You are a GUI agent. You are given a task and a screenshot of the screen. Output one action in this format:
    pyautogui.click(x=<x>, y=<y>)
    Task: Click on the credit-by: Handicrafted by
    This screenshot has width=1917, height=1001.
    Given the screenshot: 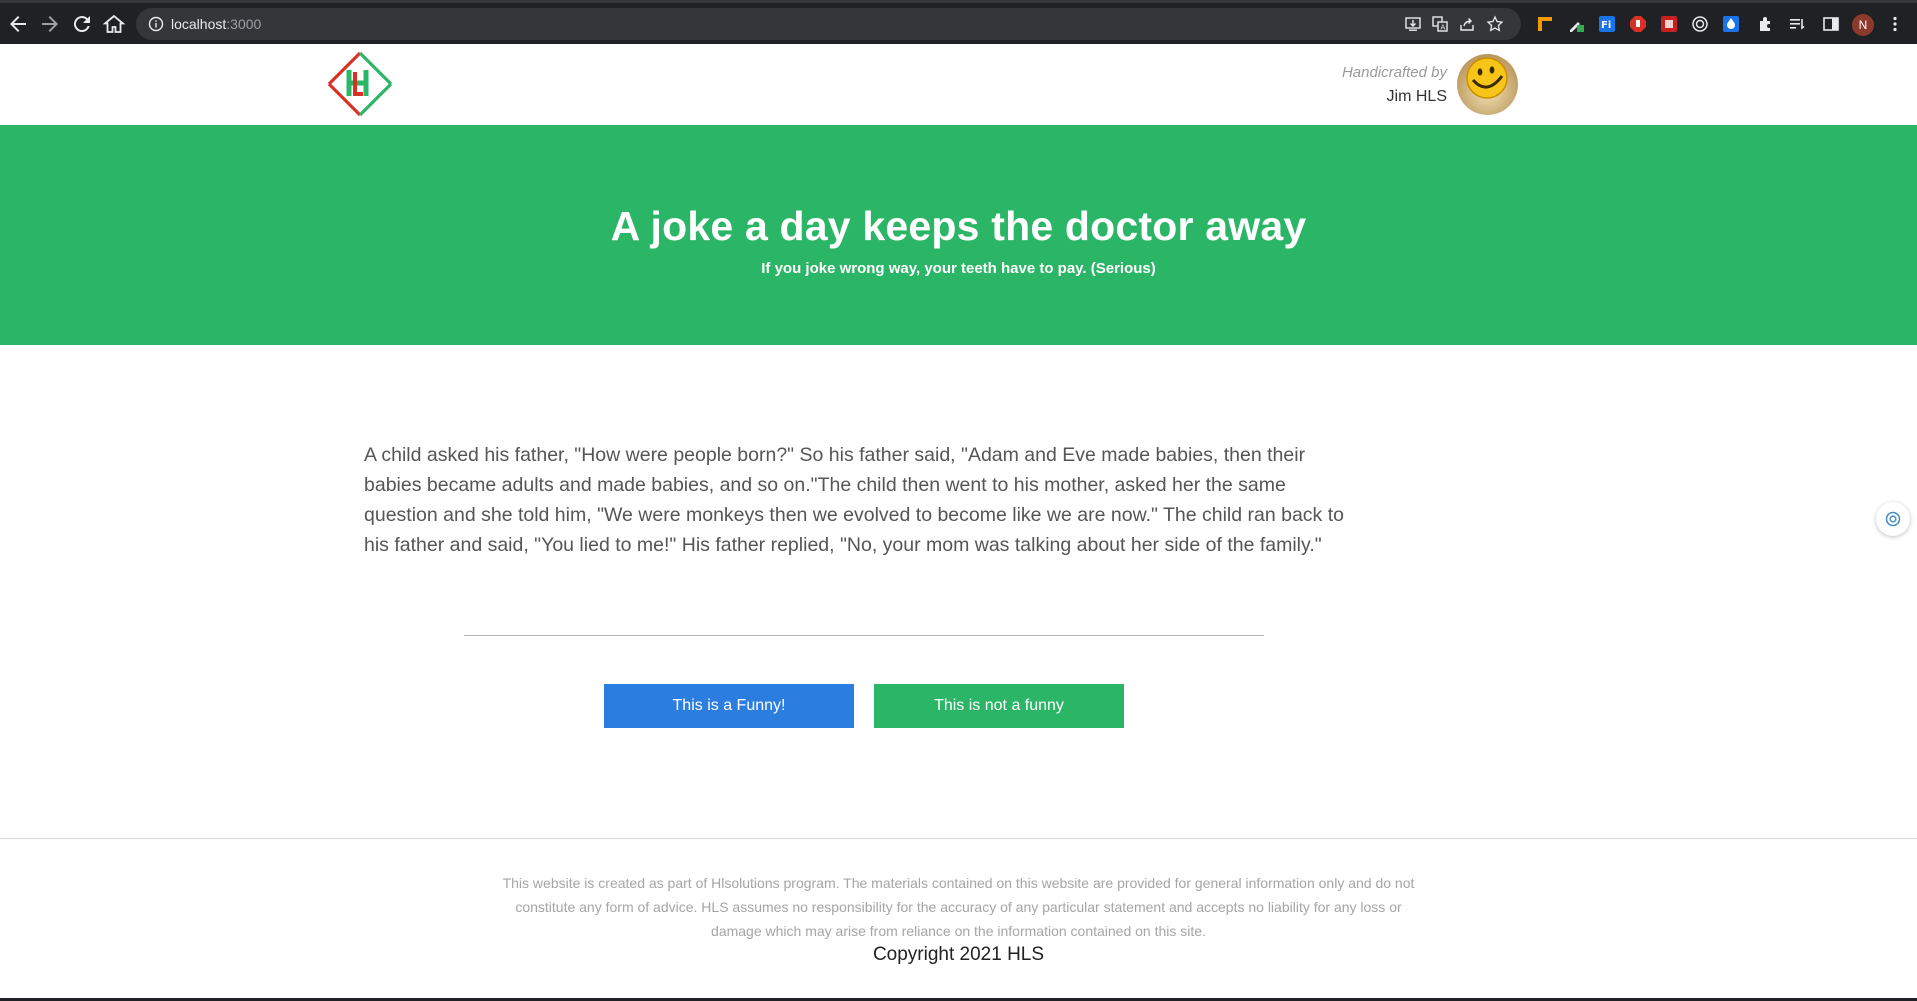 What is the action you would take?
    pyautogui.click(x=1394, y=72)
    